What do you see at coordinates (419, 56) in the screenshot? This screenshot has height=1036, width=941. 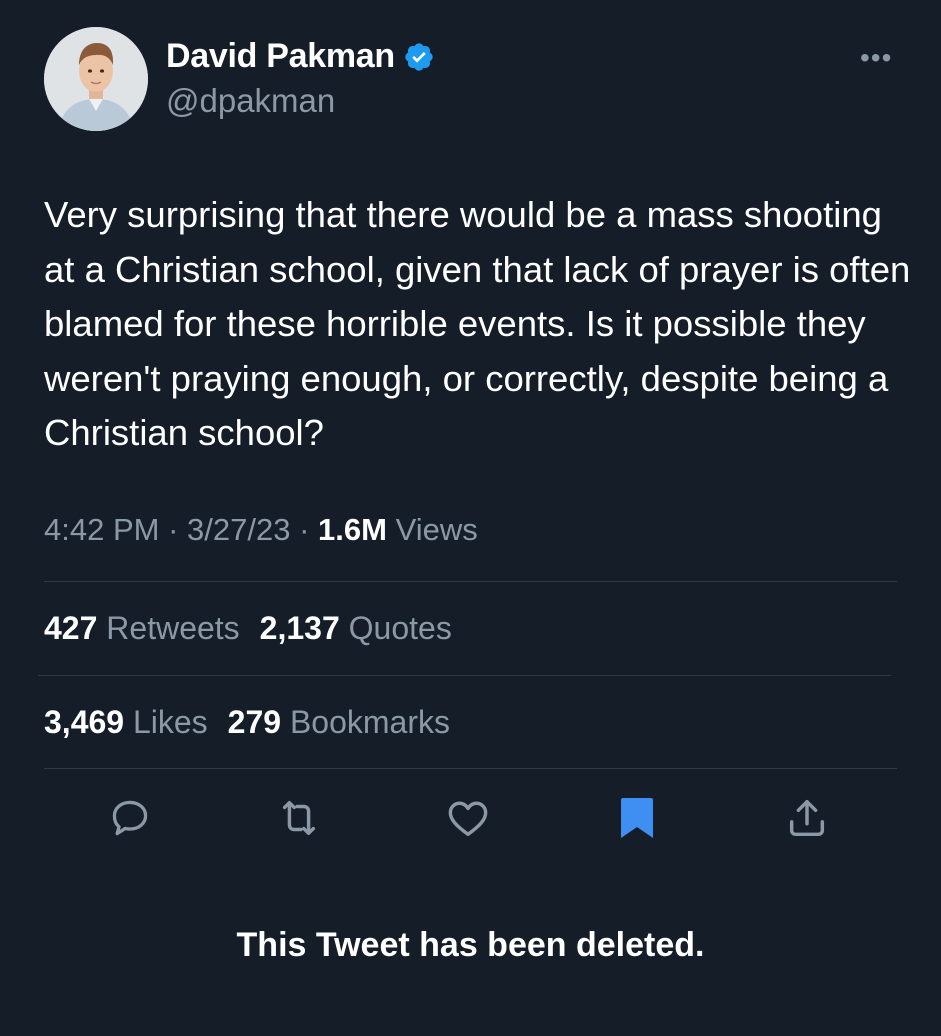 I see `verified-badge-icon` at bounding box center [419, 56].